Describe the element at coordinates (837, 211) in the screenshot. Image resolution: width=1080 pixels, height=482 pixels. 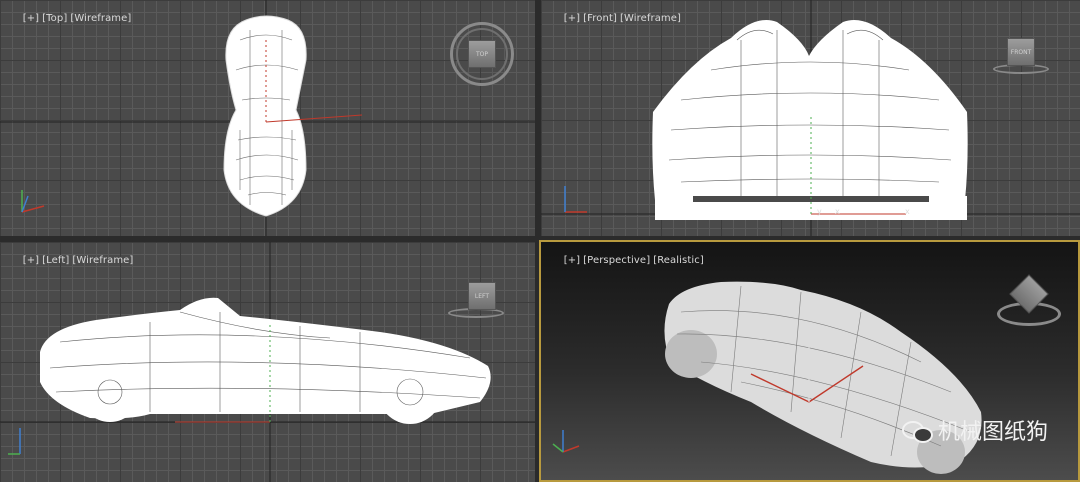
I see `pivot-x-label: x` at that location.